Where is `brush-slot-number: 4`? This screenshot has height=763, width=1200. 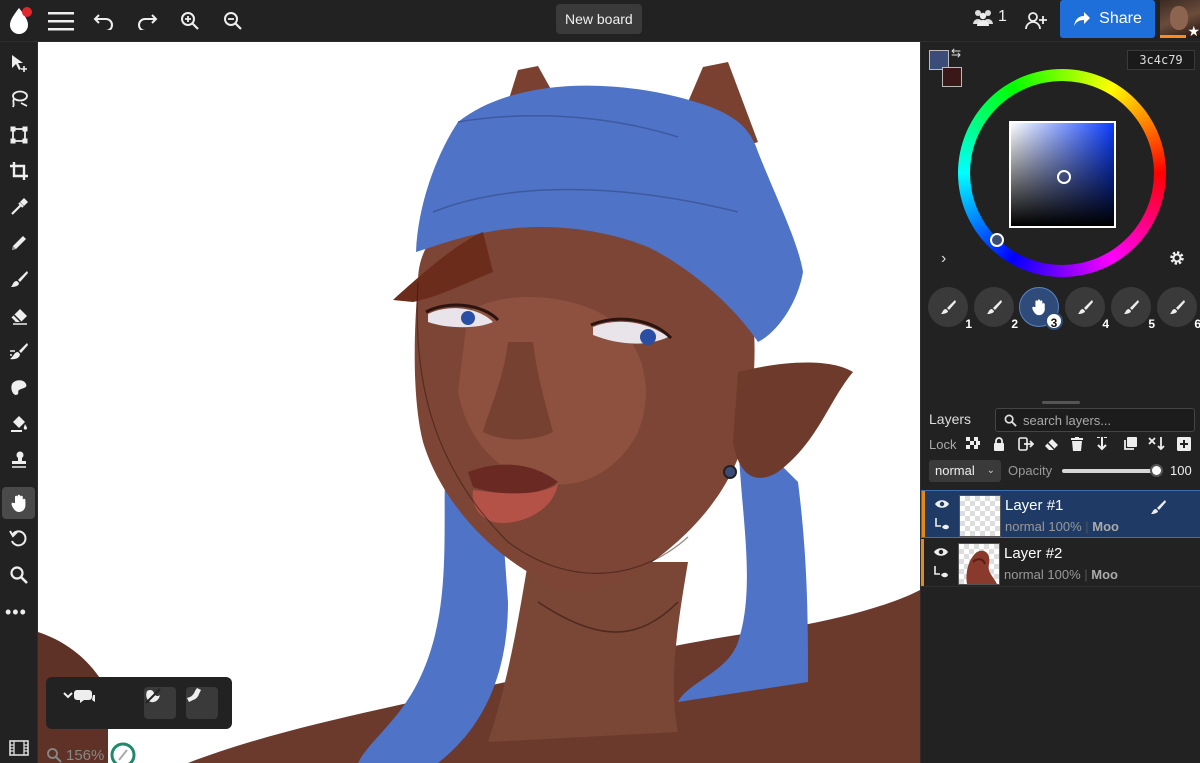
brush-slot-number: 4 is located at coordinates (1105, 324).